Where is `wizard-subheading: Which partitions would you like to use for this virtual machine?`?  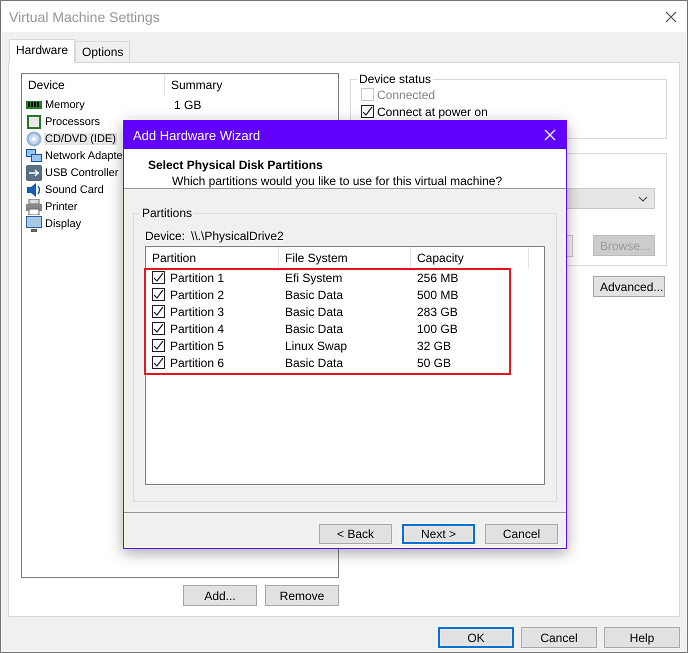 wizard-subheading: Which partitions would you like to use for this virtual machine? is located at coordinates (337, 181).